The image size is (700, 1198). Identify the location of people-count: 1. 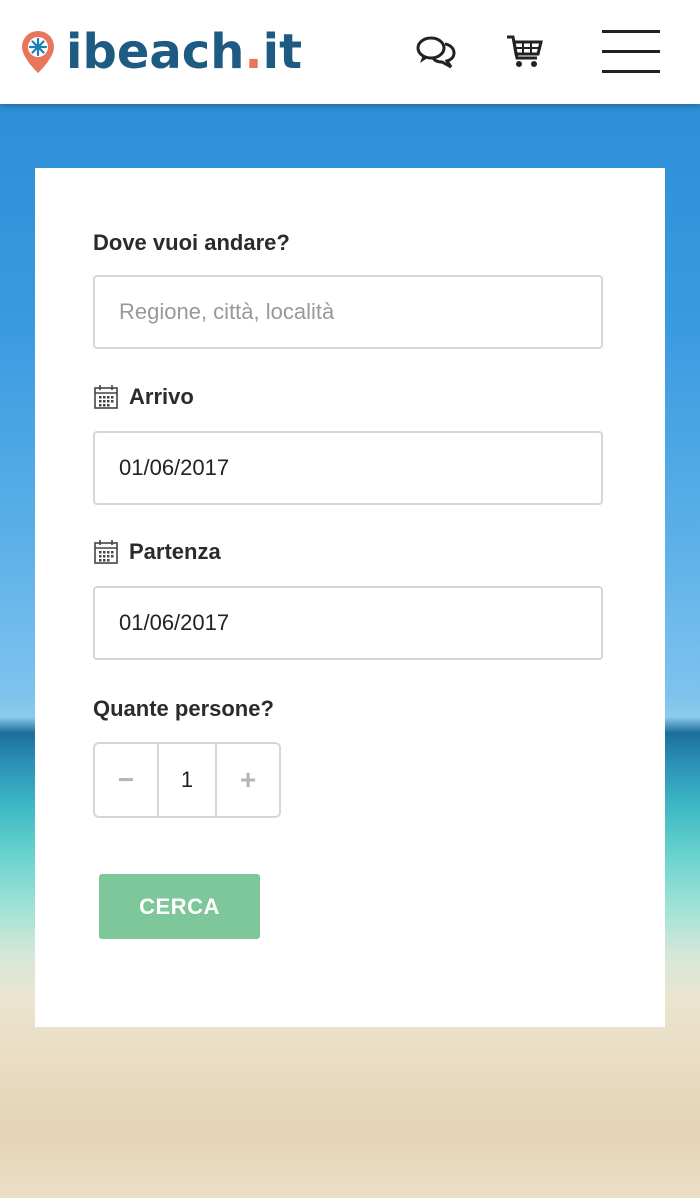
(187, 780).